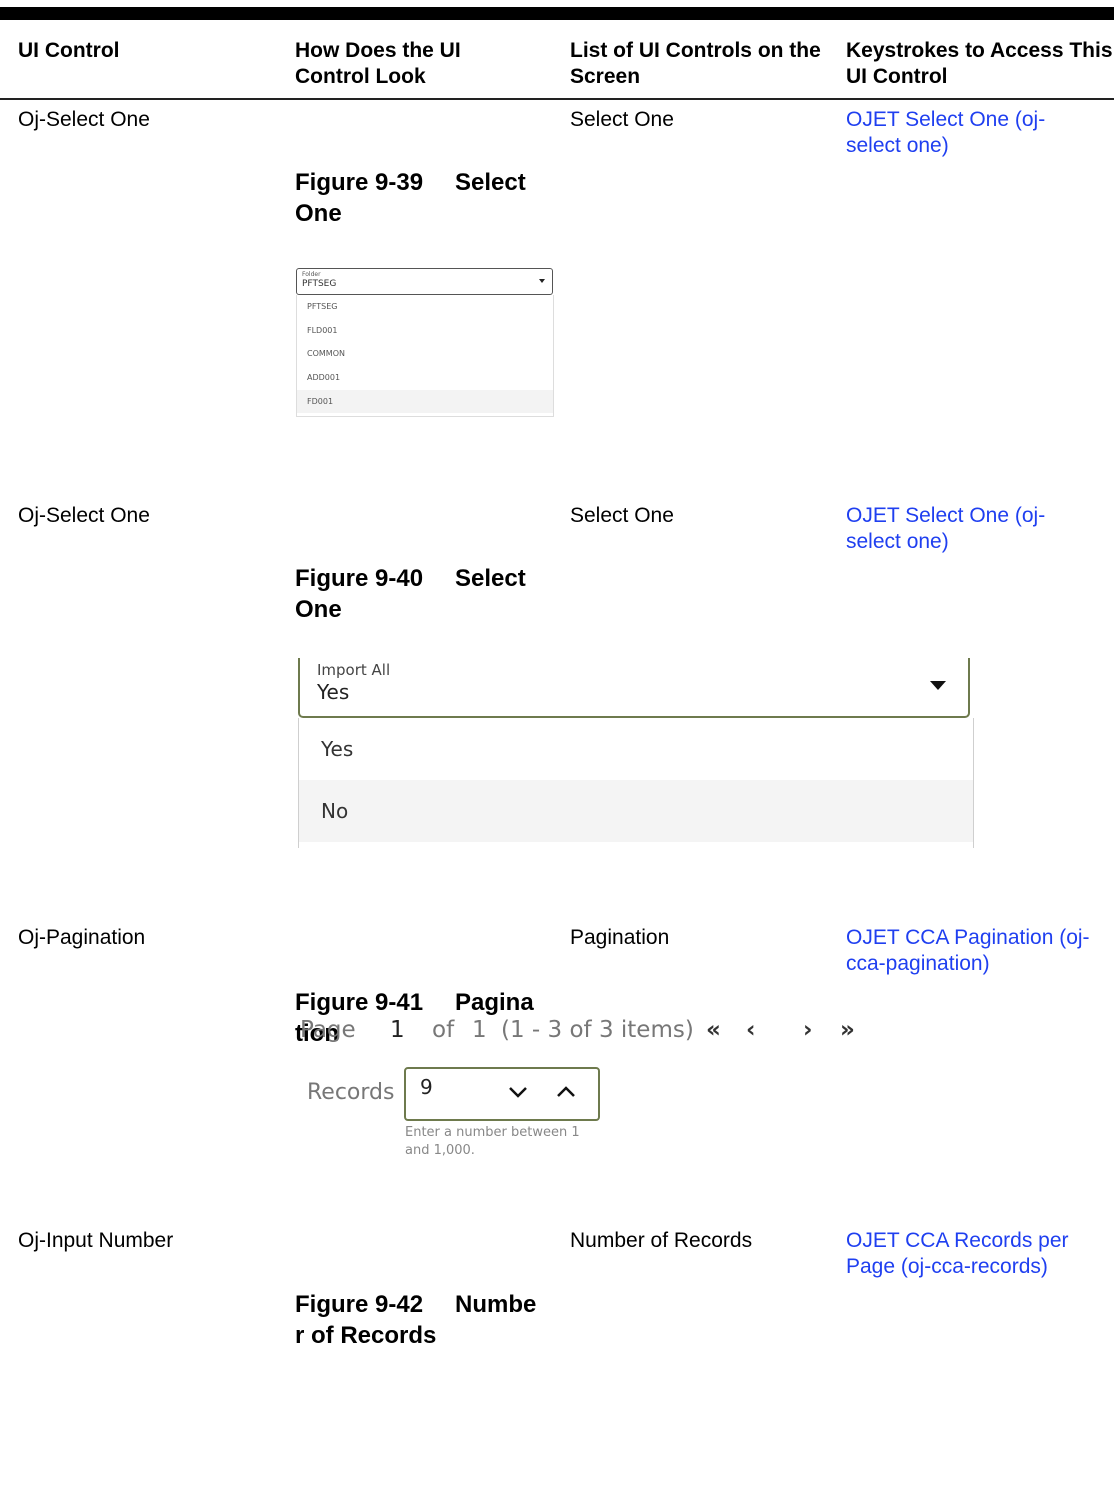 Image resolution: width=1114 pixels, height=1503 pixels. I want to click on import-all-select: Import All Yes Yes No, so click(636, 753).